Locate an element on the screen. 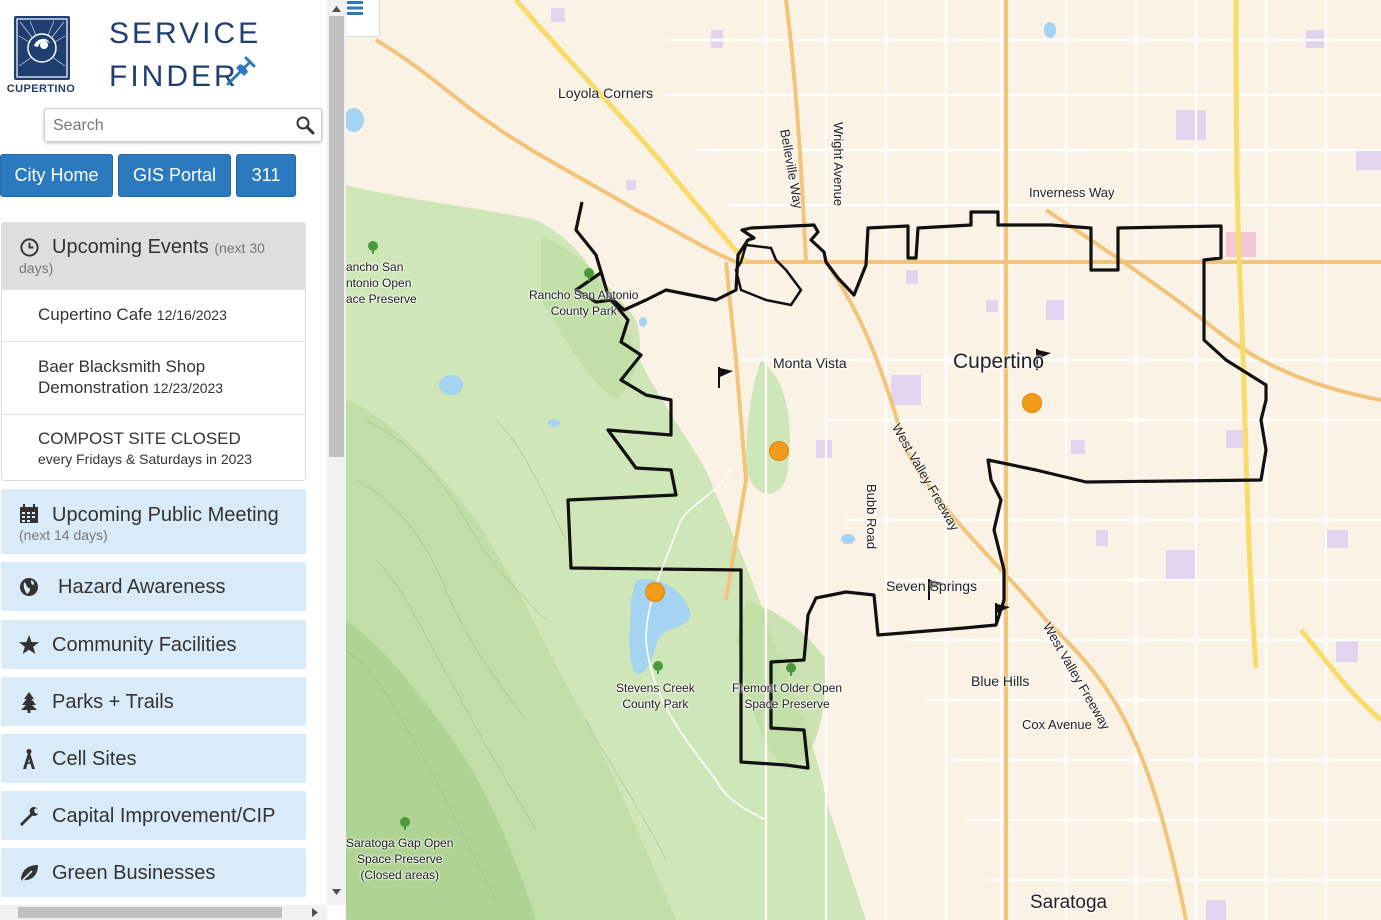 The image size is (1381, 920). cell-sites-label: Cell Sites is located at coordinates (94, 759).